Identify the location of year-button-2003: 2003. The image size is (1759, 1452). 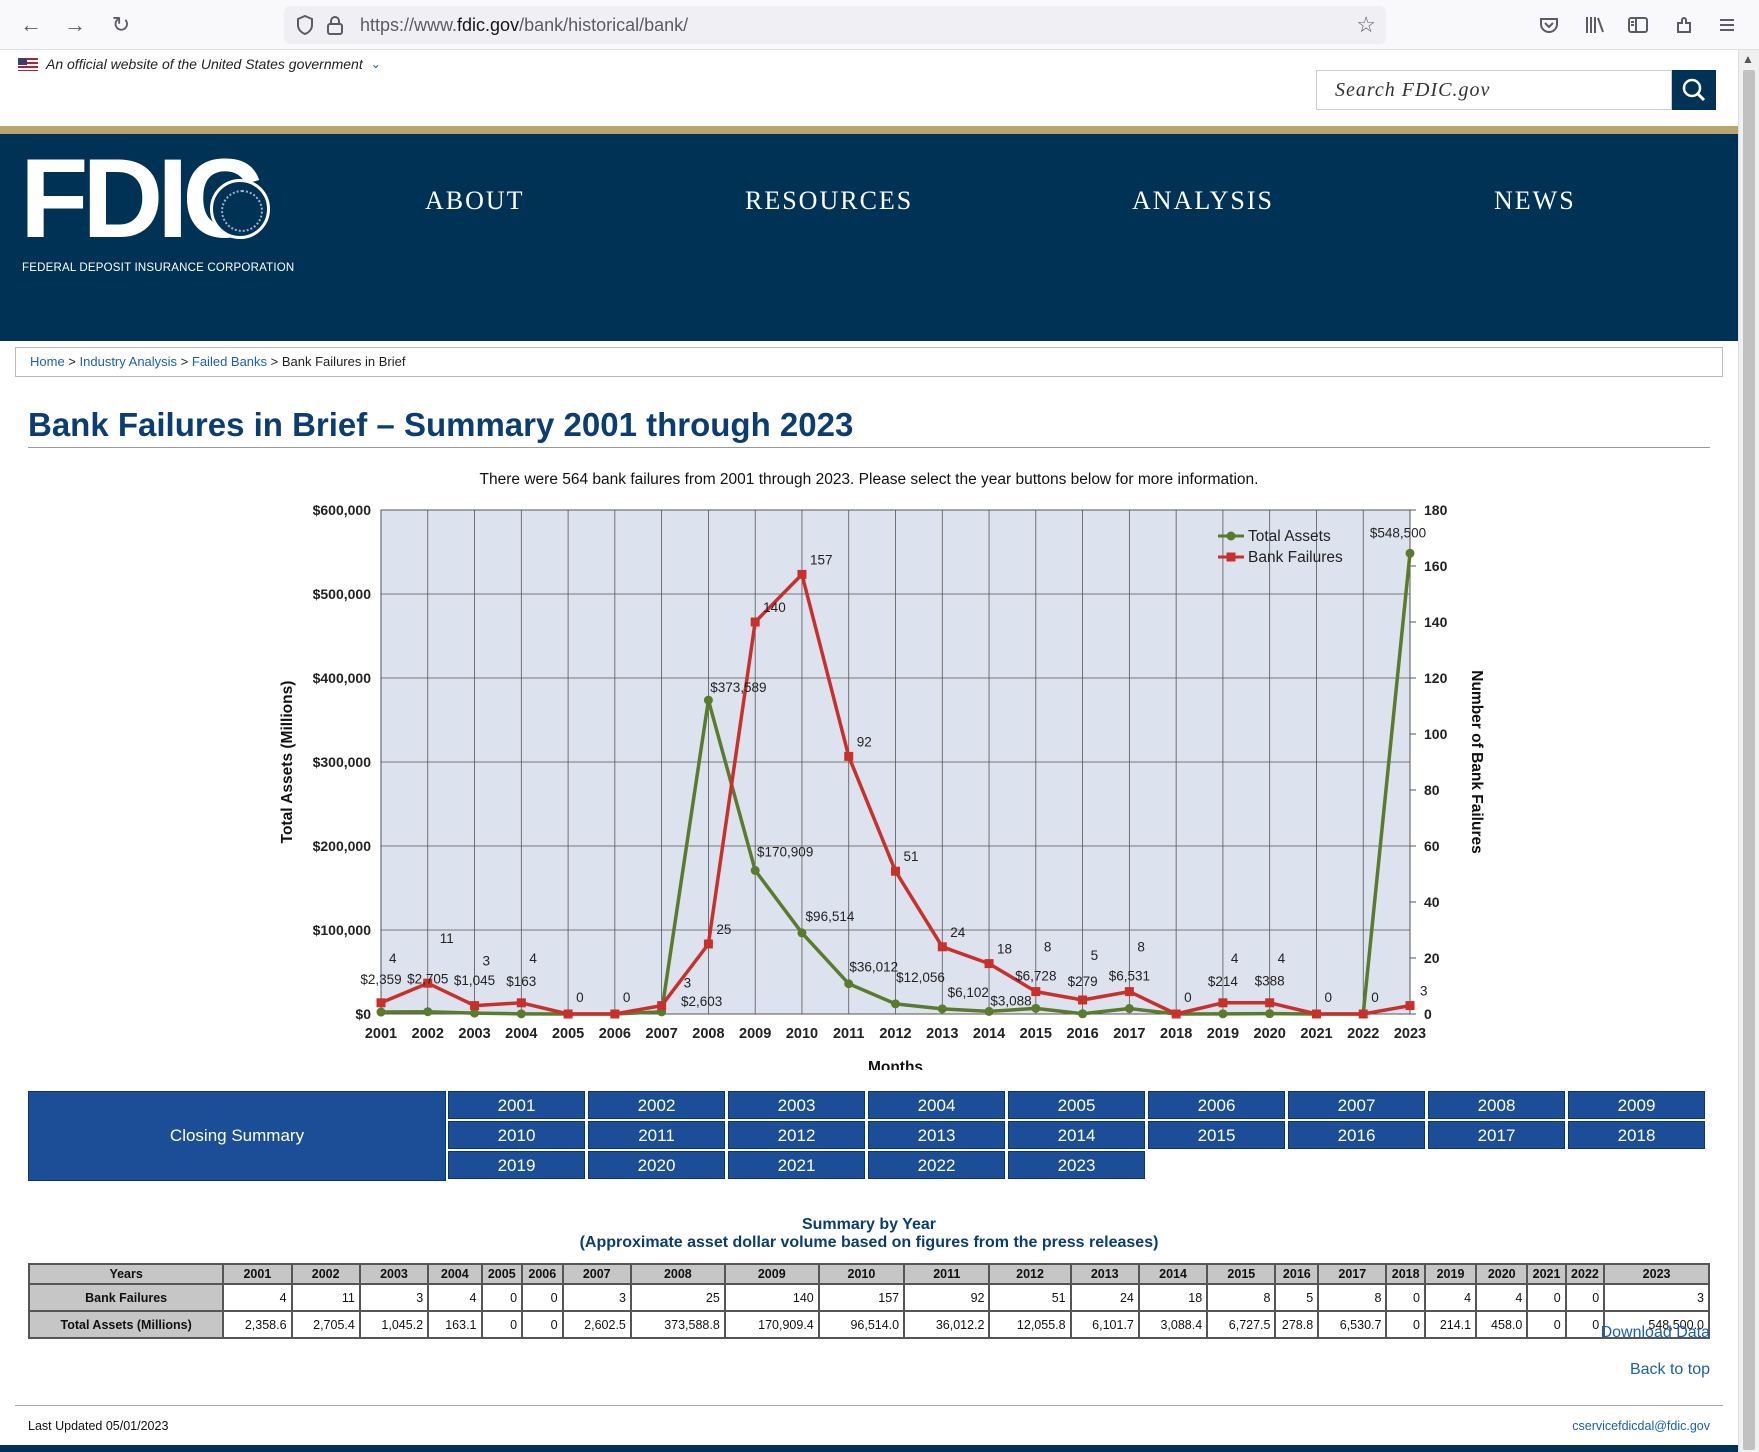
(796, 1105).